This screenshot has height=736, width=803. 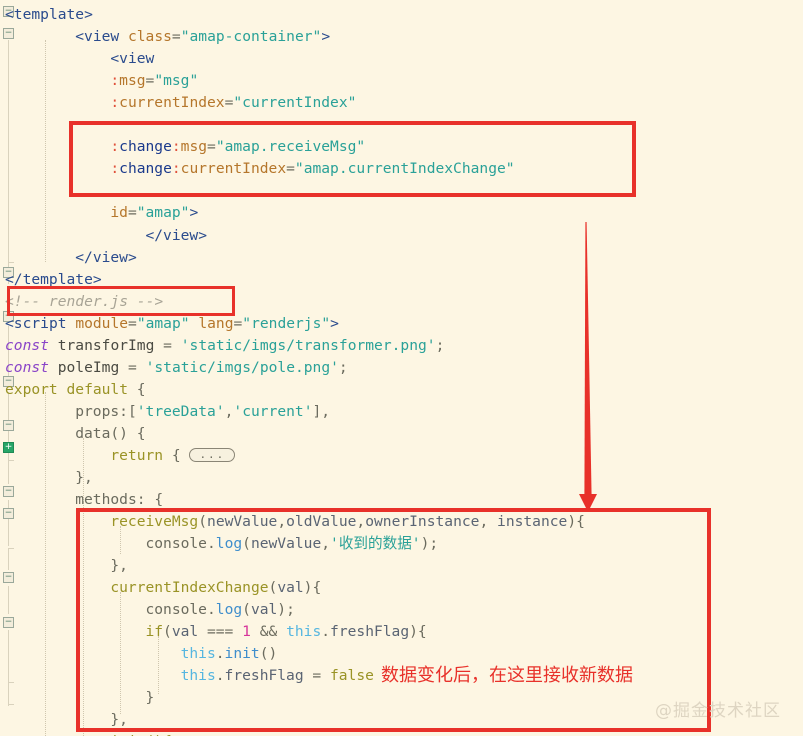 I want to click on code-token: lang, so click(x=216, y=323).